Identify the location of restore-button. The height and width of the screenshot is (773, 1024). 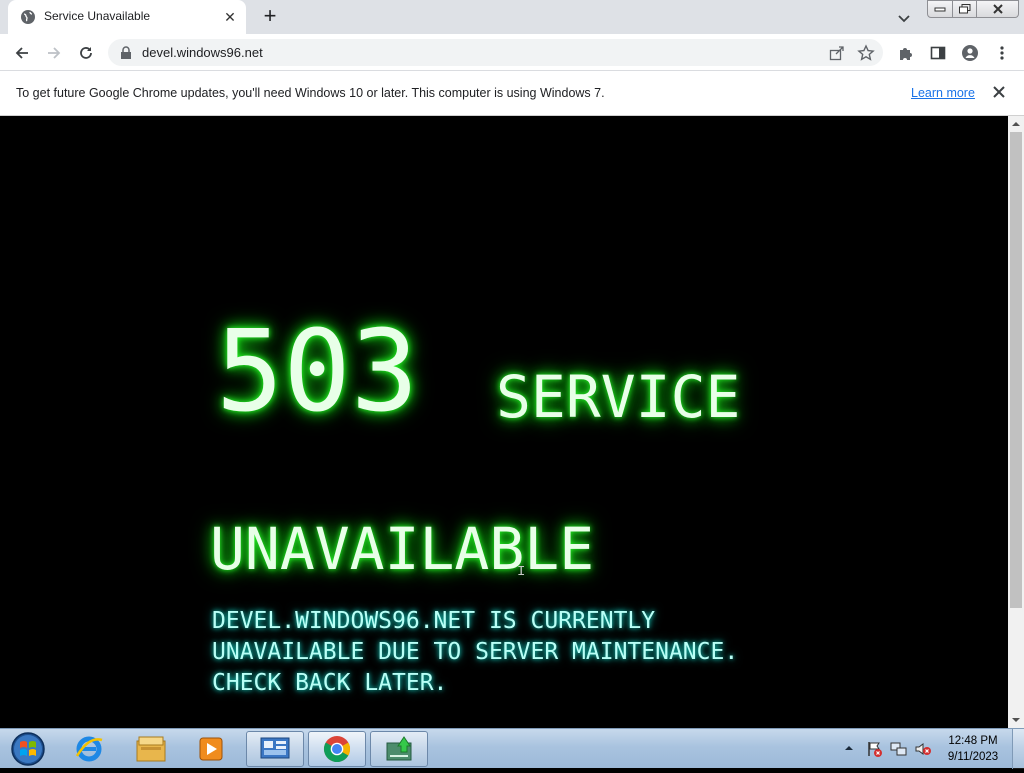
(964, 9).